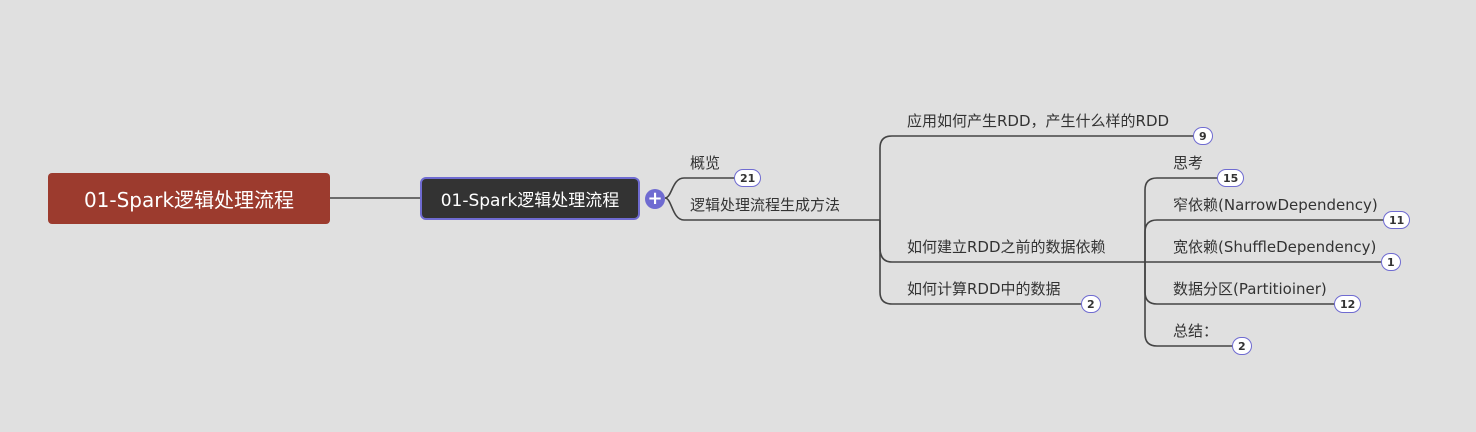 This screenshot has height=432, width=1476. Describe the element at coordinates (705, 162) in the screenshot. I see `topic-overview: 概览` at that location.